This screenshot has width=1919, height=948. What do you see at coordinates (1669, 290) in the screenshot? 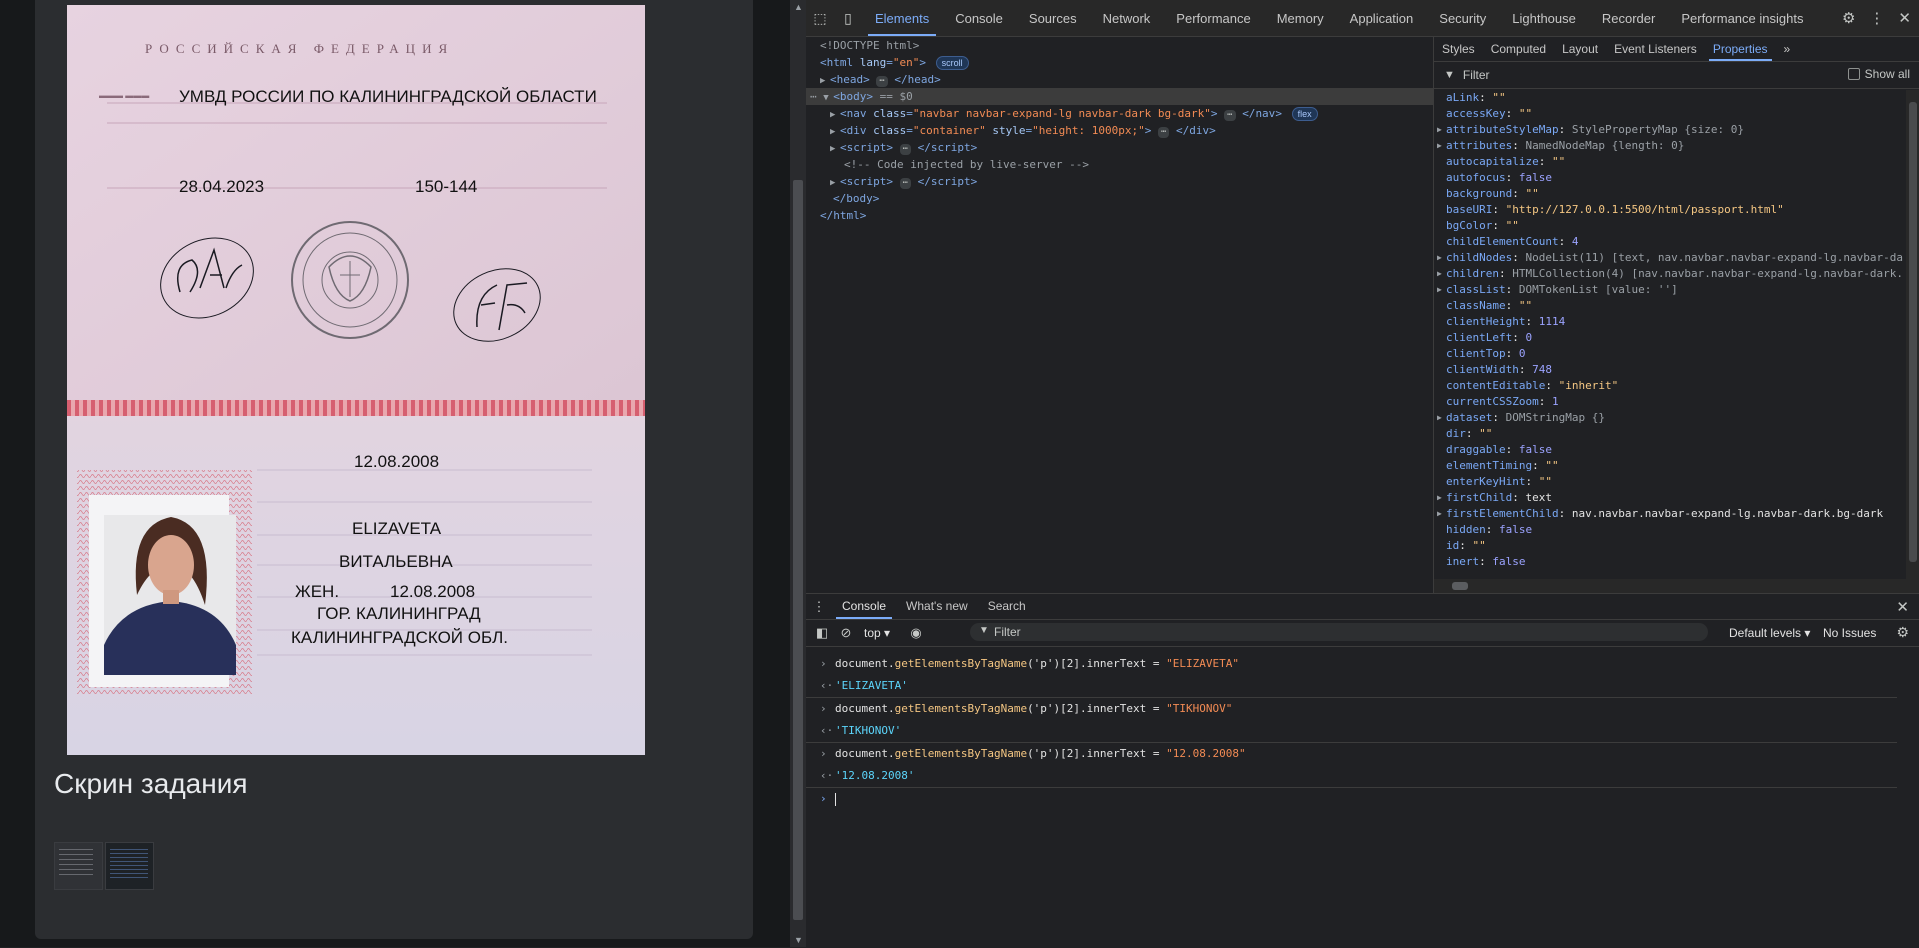
I see `property-row: ▶ classList: DOMTokenList [value: '']` at bounding box center [1669, 290].